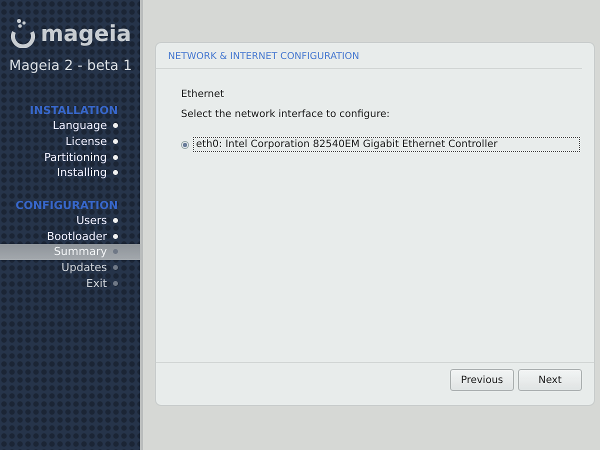  I want to click on logo-text: mageia, so click(86, 35).